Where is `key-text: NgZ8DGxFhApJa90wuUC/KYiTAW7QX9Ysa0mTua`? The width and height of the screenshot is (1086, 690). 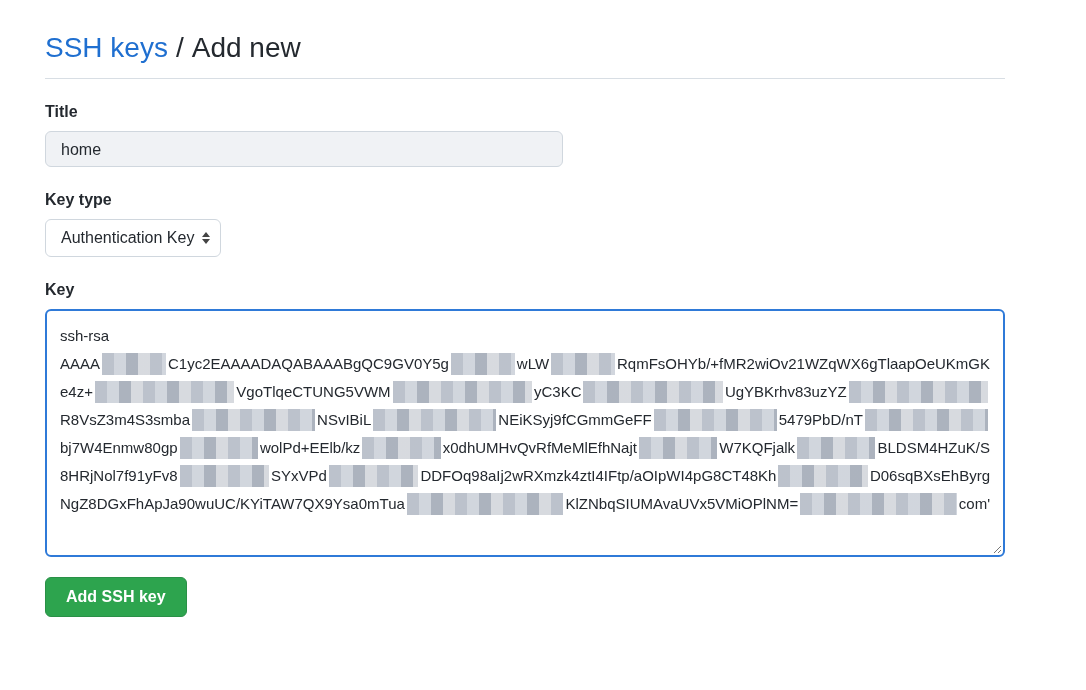
key-text: NgZ8DGxFhApJa90wuUC/KYiTAW7QX9Ysa0mTua is located at coordinates (232, 504).